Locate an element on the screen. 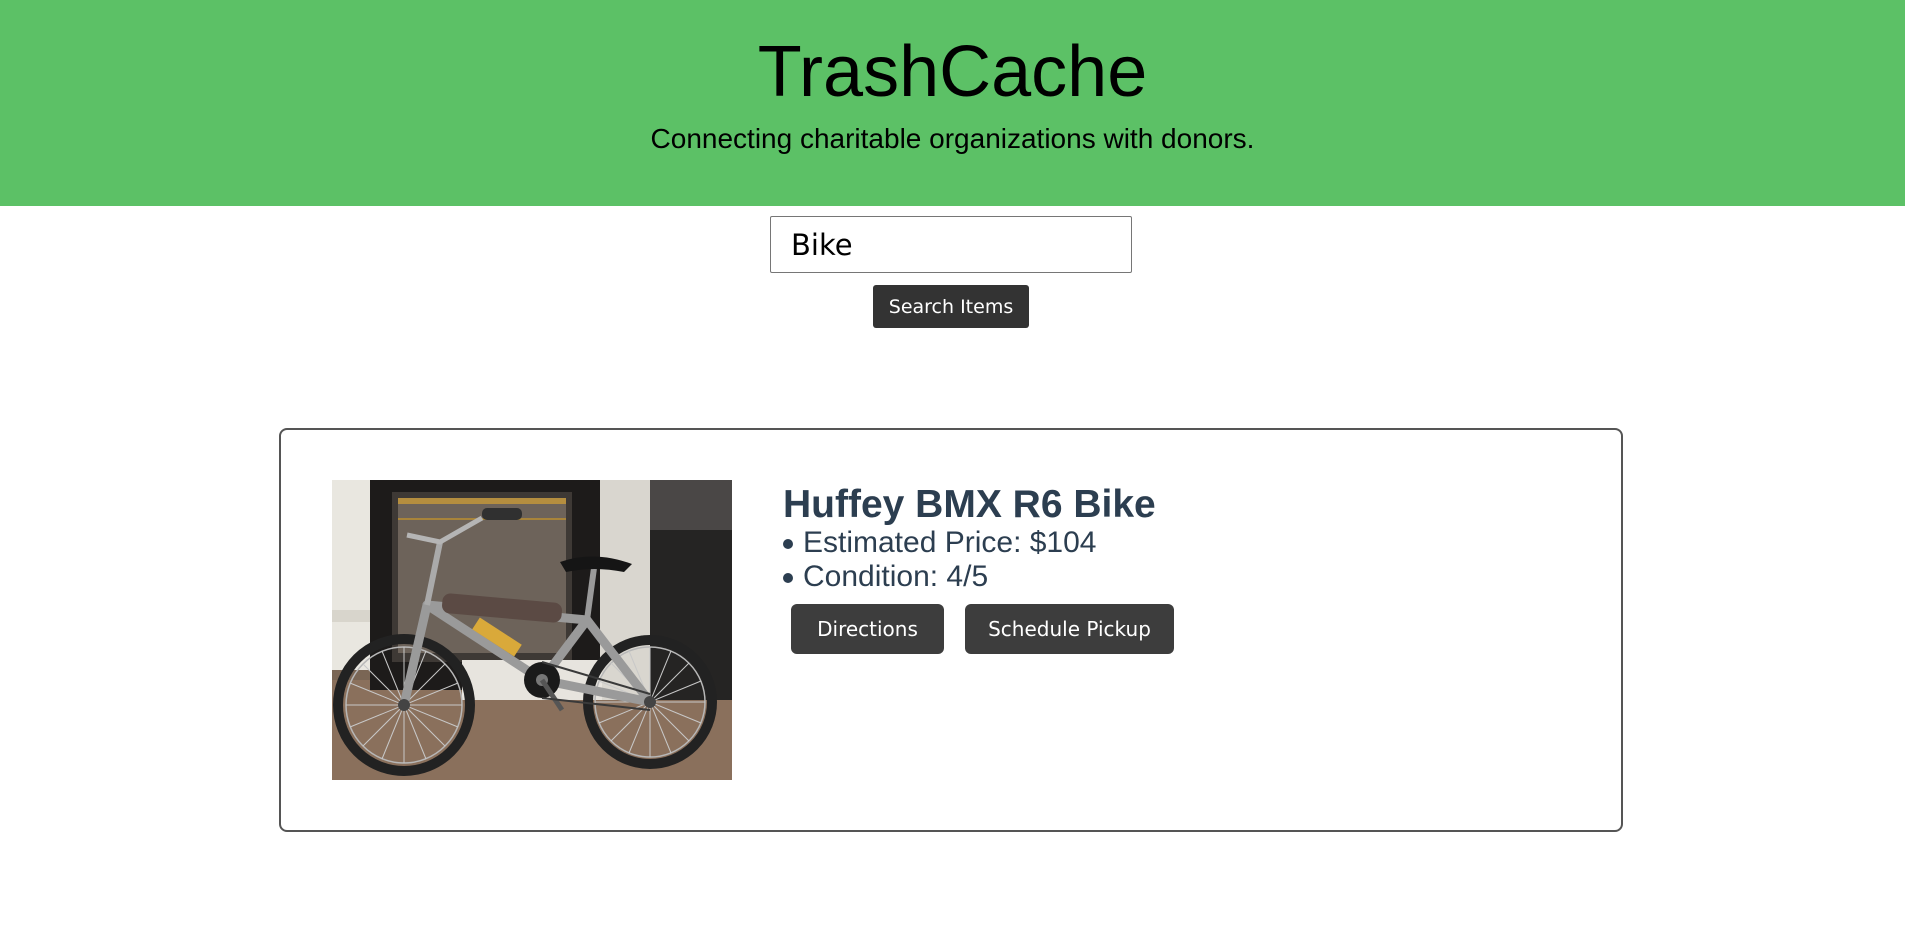 This screenshot has width=1905, height=939. estimated-price: Estimated Price: $104 is located at coordinates (950, 542).